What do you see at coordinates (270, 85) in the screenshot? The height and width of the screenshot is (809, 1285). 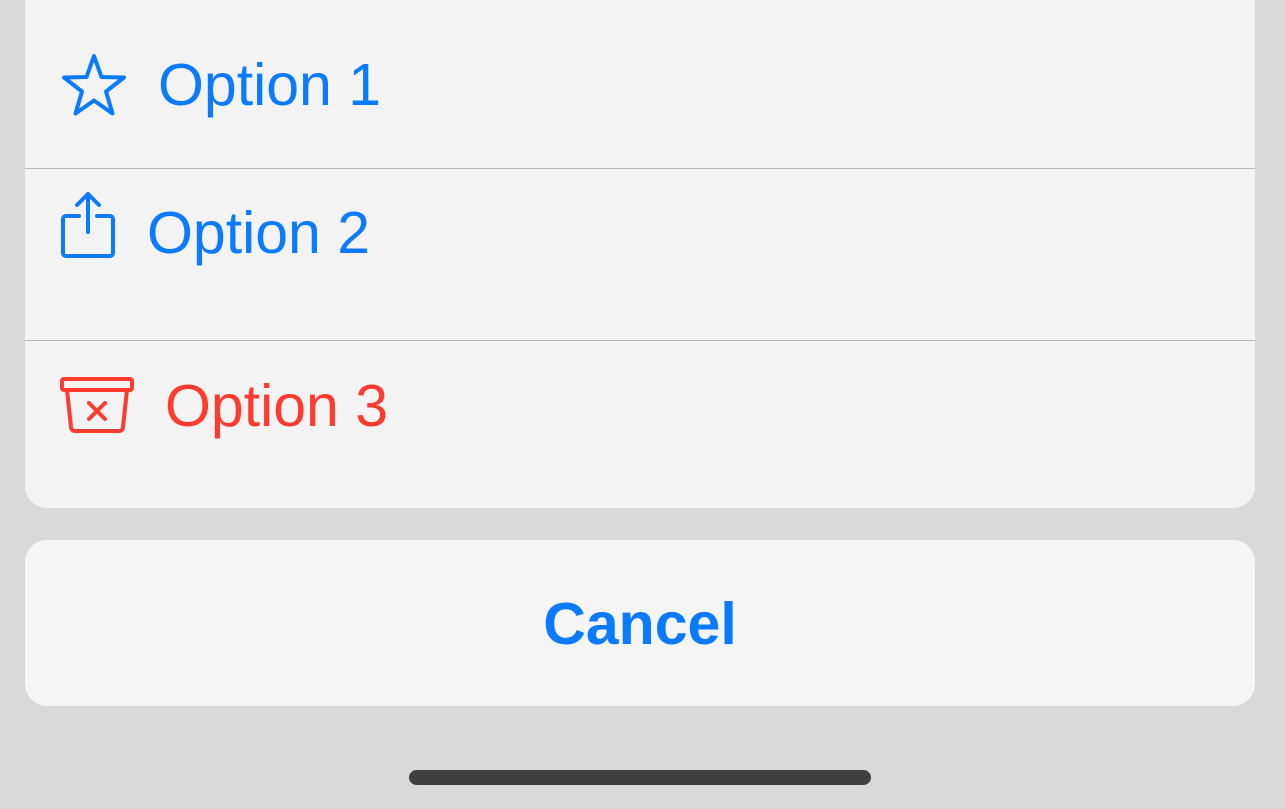 I see `option-1-label: Option 1` at bounding box center [270, 85].